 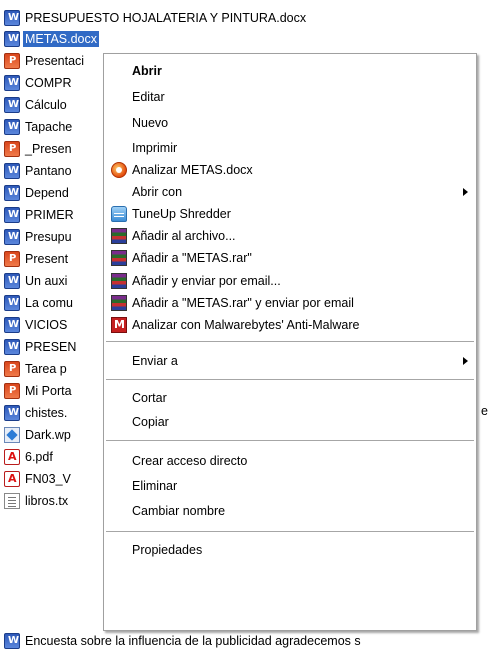 I want to click on file-name: Present, so click(x=47, y=259).